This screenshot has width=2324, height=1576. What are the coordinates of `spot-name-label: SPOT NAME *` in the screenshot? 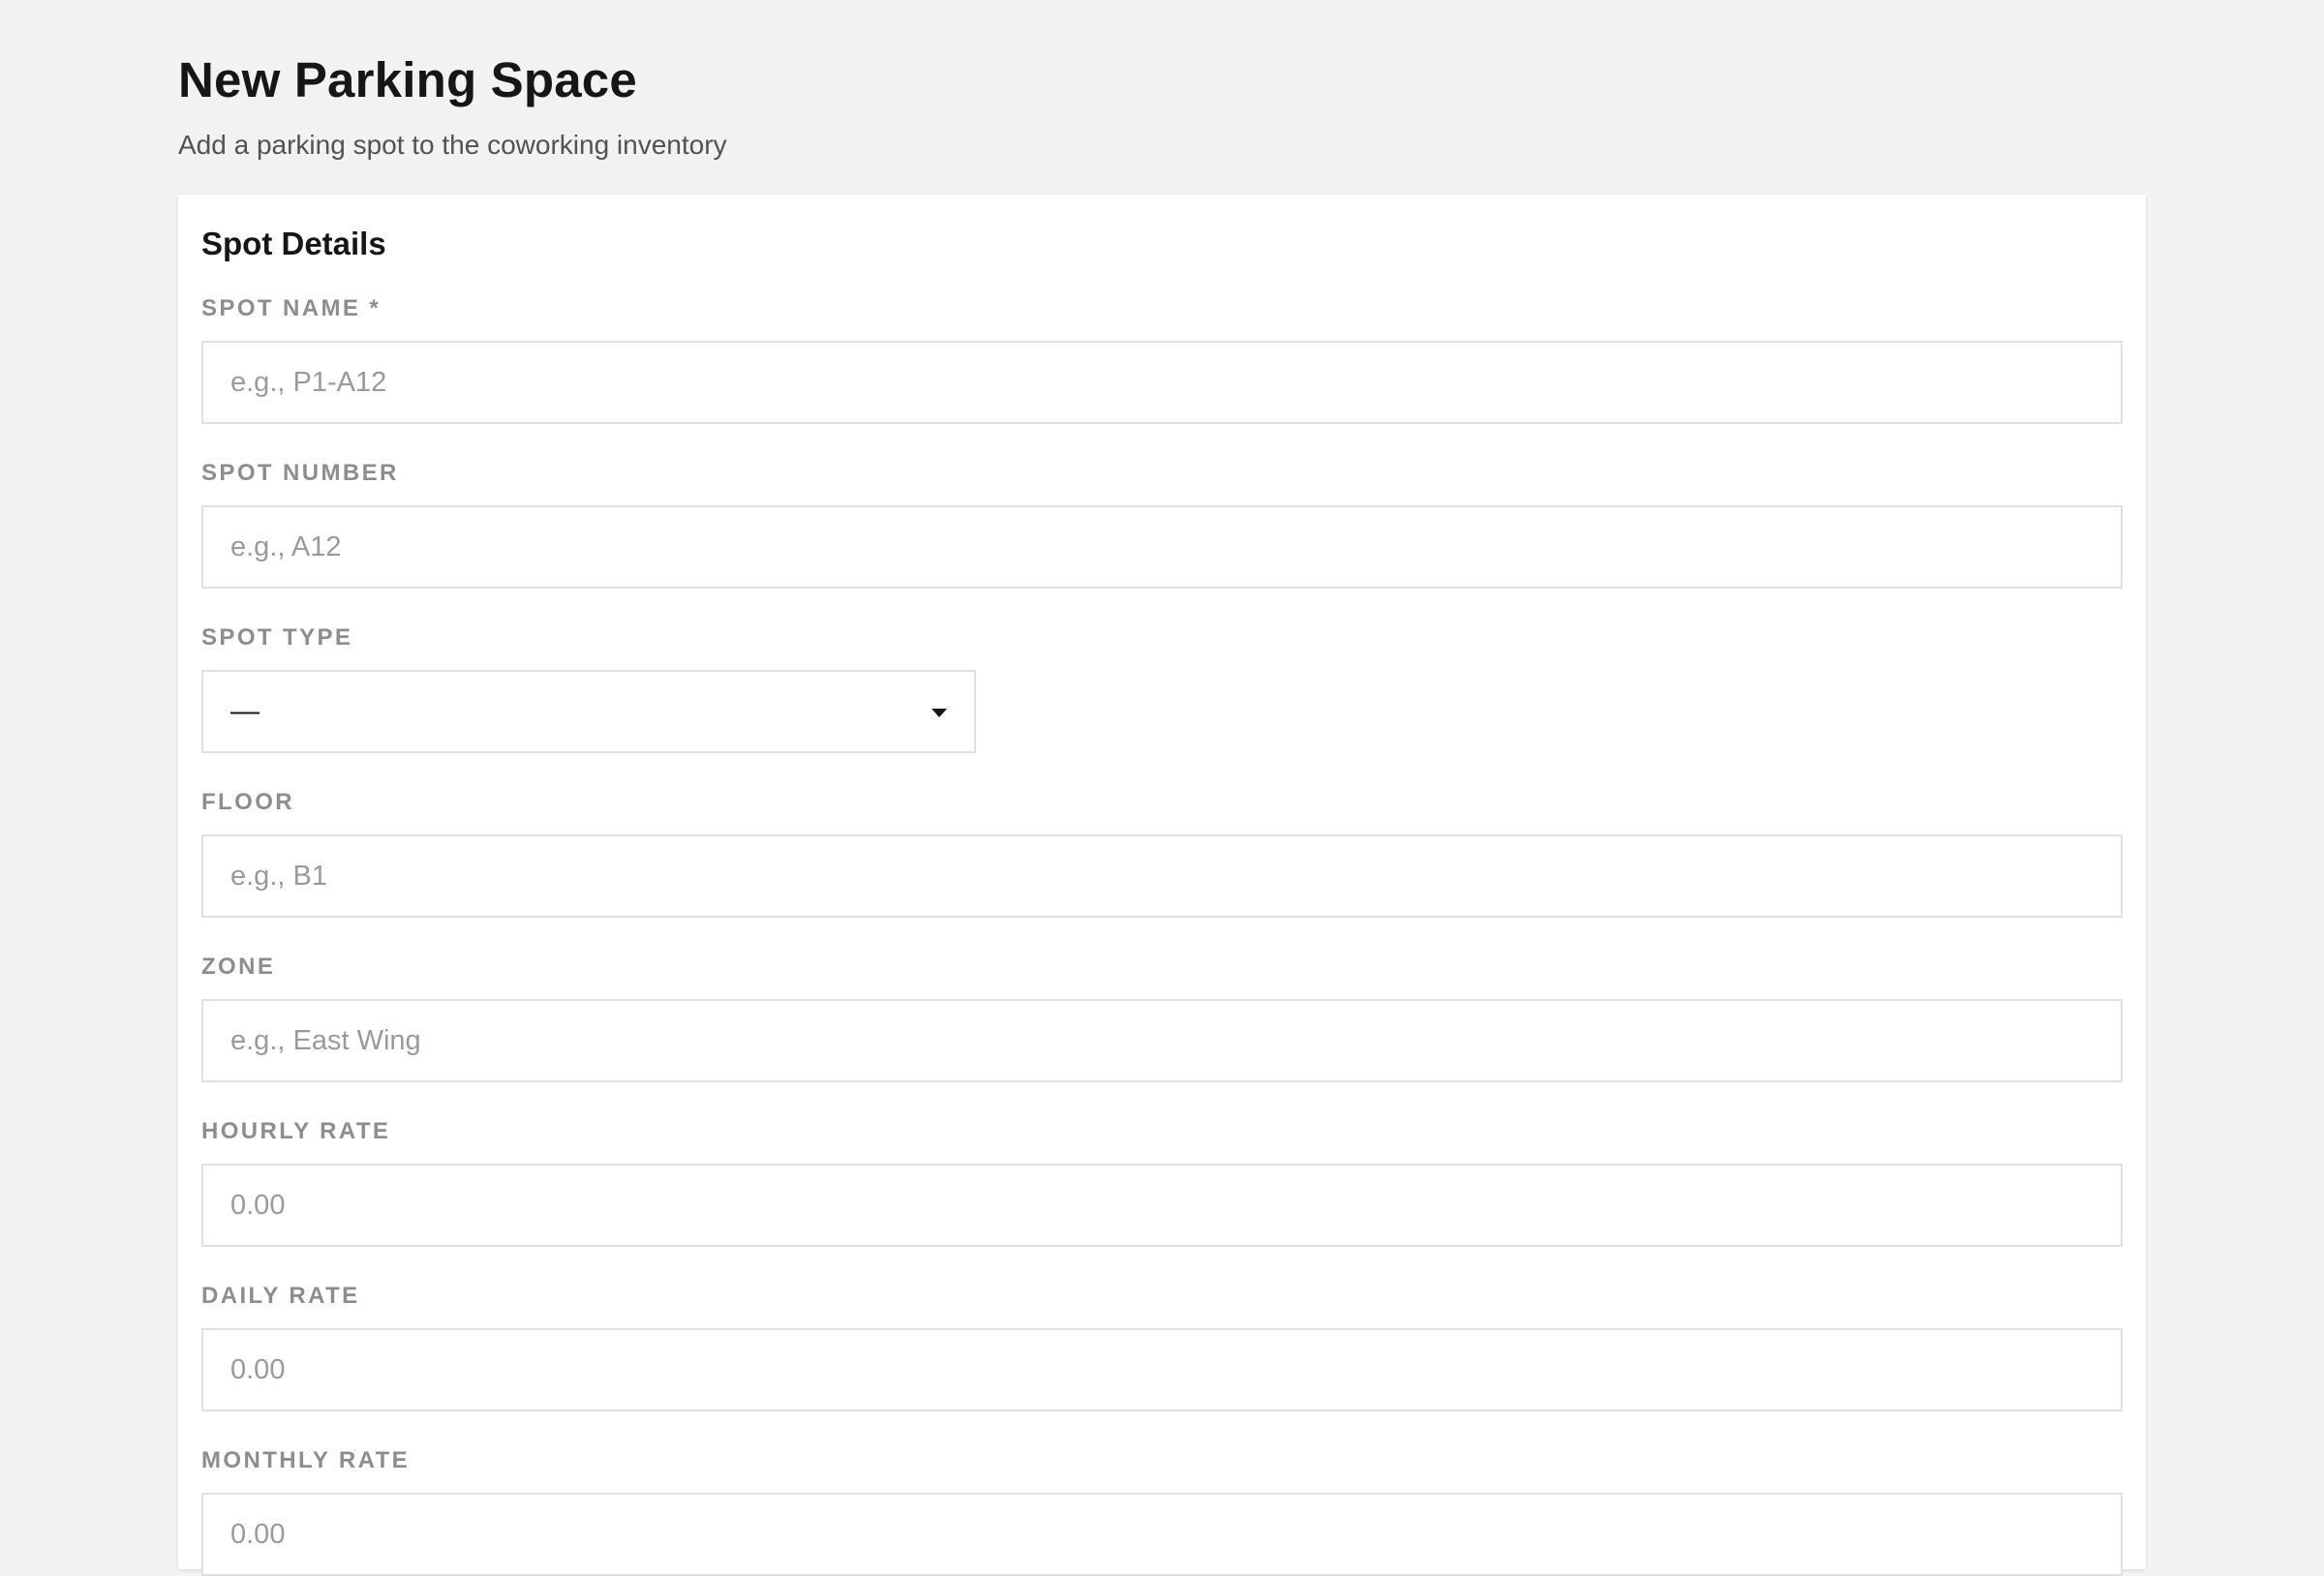 It's located at (291, 308).